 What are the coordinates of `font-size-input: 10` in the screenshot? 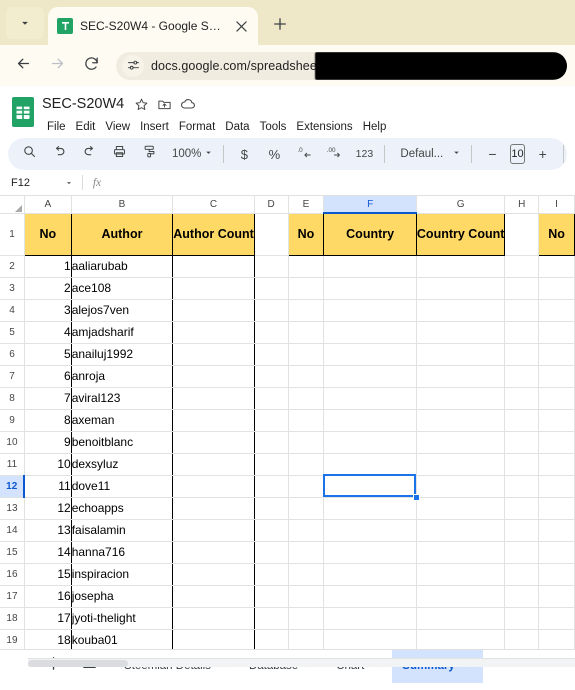 It's located at (517, 154).